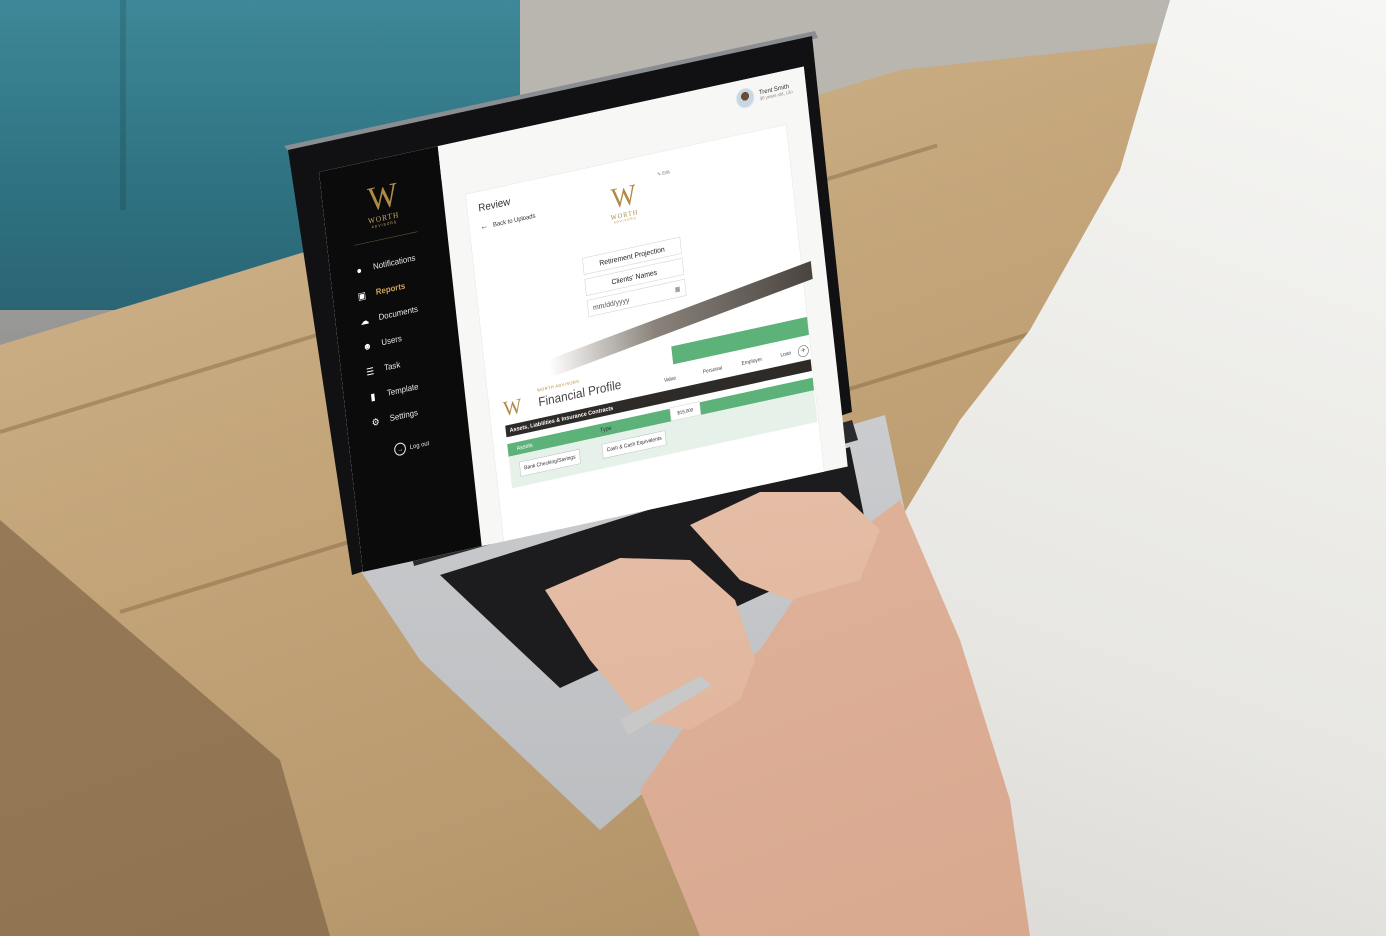 This screenshot has height=936, width=1386. What do you see at coordinates (392, 366) in the screenshot?
I see `sidebar-item-label: Task` at bounding box center [392, 366].